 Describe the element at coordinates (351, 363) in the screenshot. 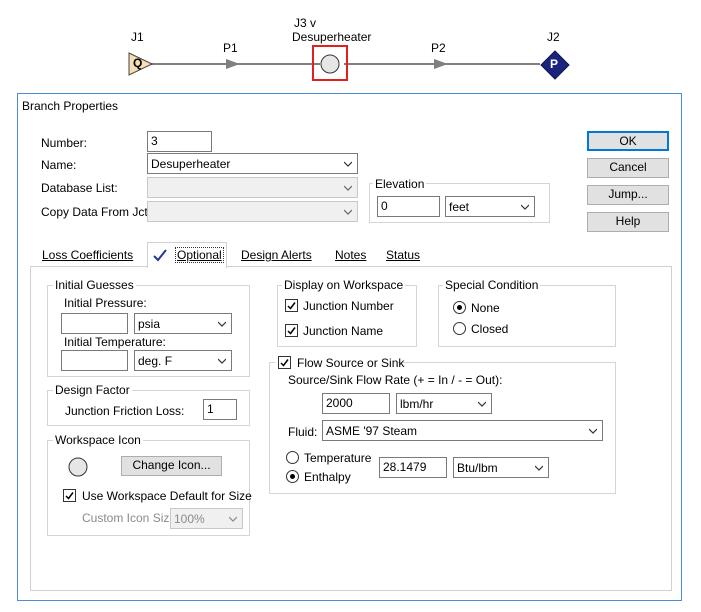

I see `flow-source-title: Flow Source or Sink` at that location.